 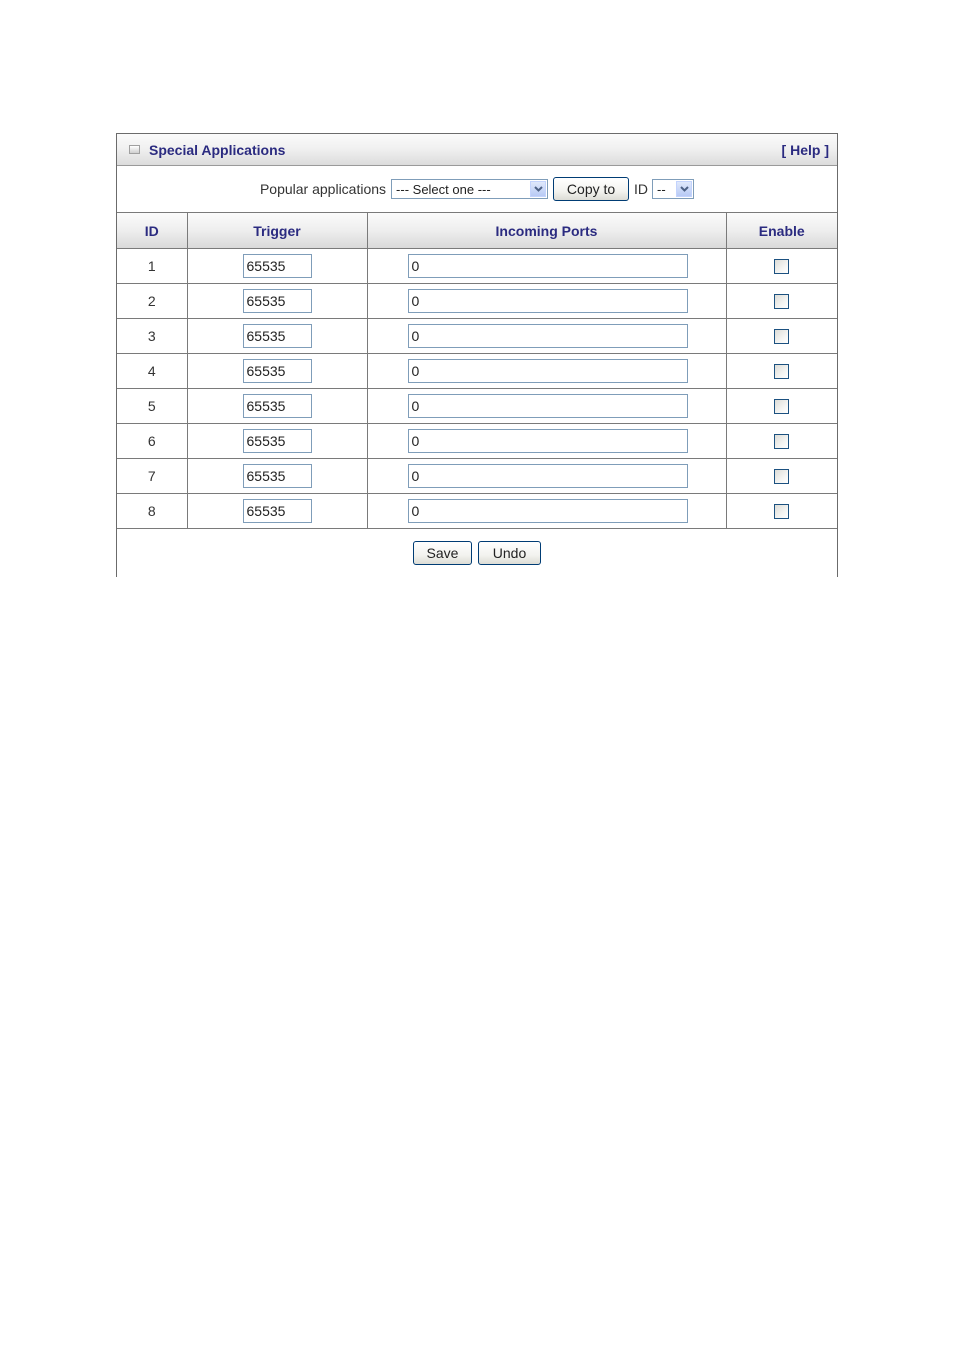 I want to click on row-id: 8, so click(x=152, y=511).